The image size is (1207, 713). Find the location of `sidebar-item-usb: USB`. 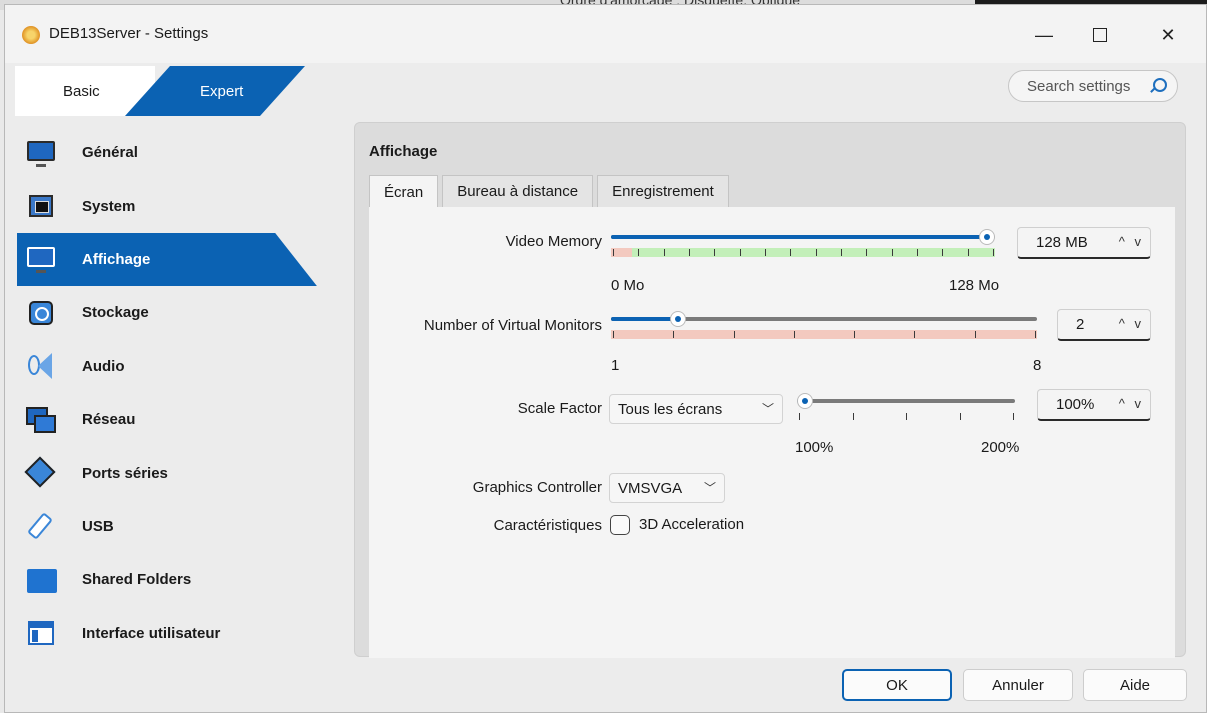

sidebar-item-usb: USB is located at coordinates (177, 526).